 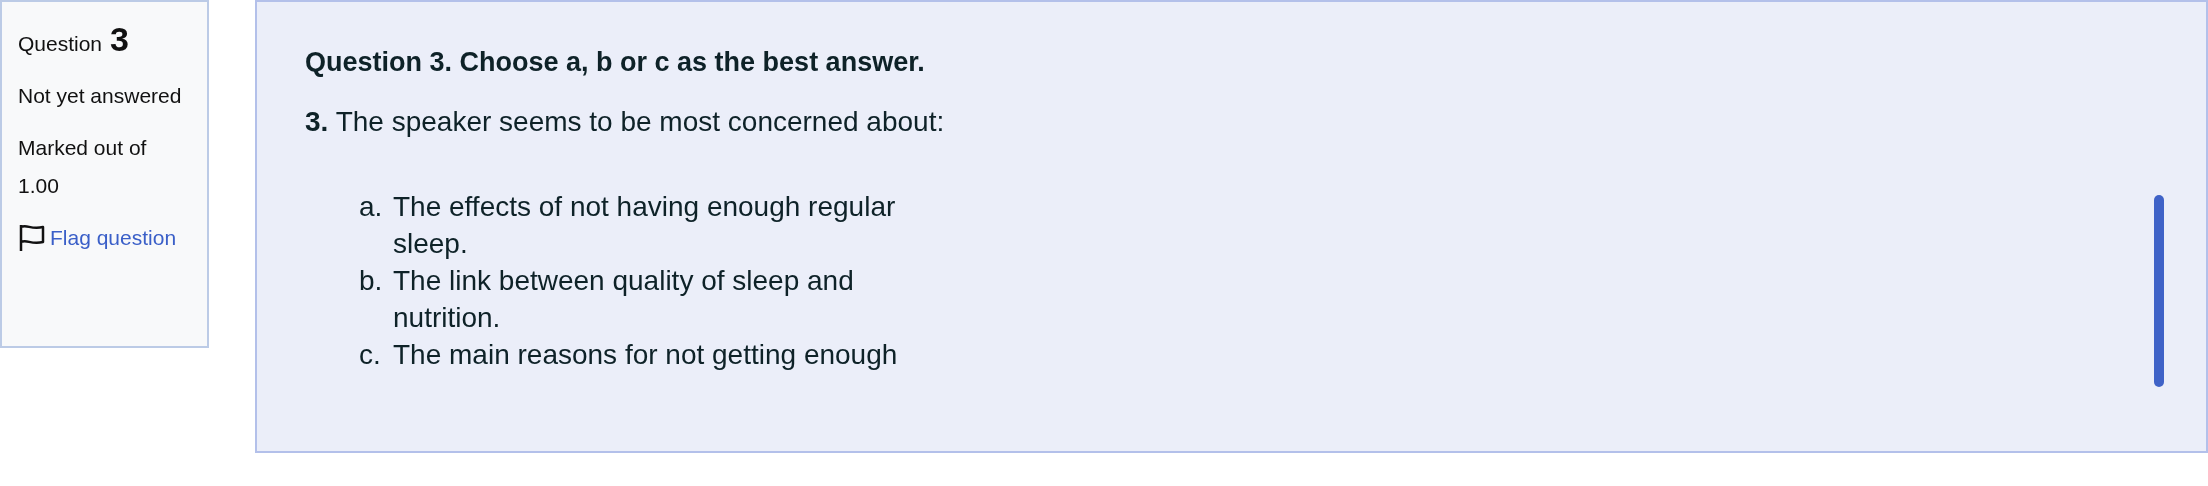 I want to click on question-text: 3. The speaker seems to be most concerned about:, so click(x=625, y=122).